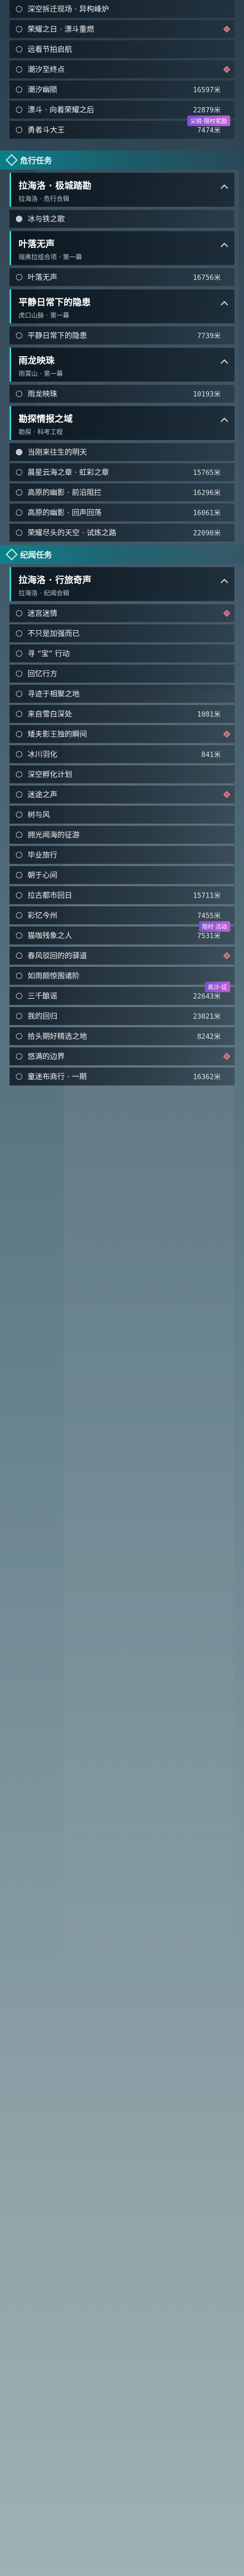 The image size is (244, 2576). Describe the element at coordinates (122, 90) in the screenshot. I see `quest-row: 潮汐幽陨 16597米` at that location.